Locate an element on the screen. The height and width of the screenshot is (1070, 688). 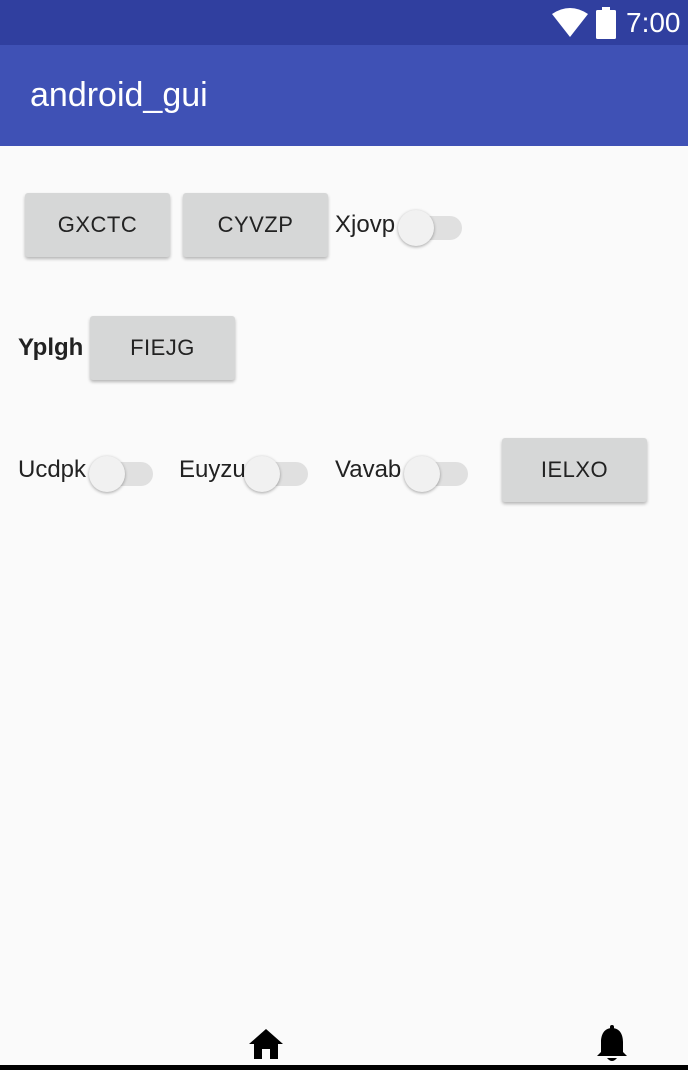
ielxo-button: IELXO is located at coordinates (574, 470).